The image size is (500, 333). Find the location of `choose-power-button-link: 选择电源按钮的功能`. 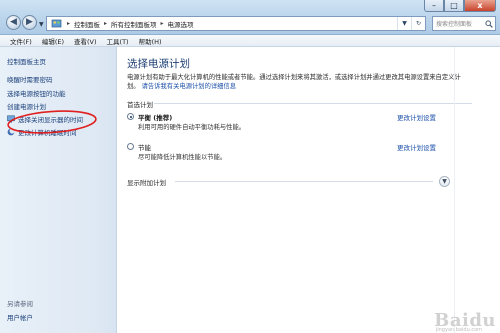

choose-power-button-link: 选择电源按钮的功能 is located at coordinates (36, 93).